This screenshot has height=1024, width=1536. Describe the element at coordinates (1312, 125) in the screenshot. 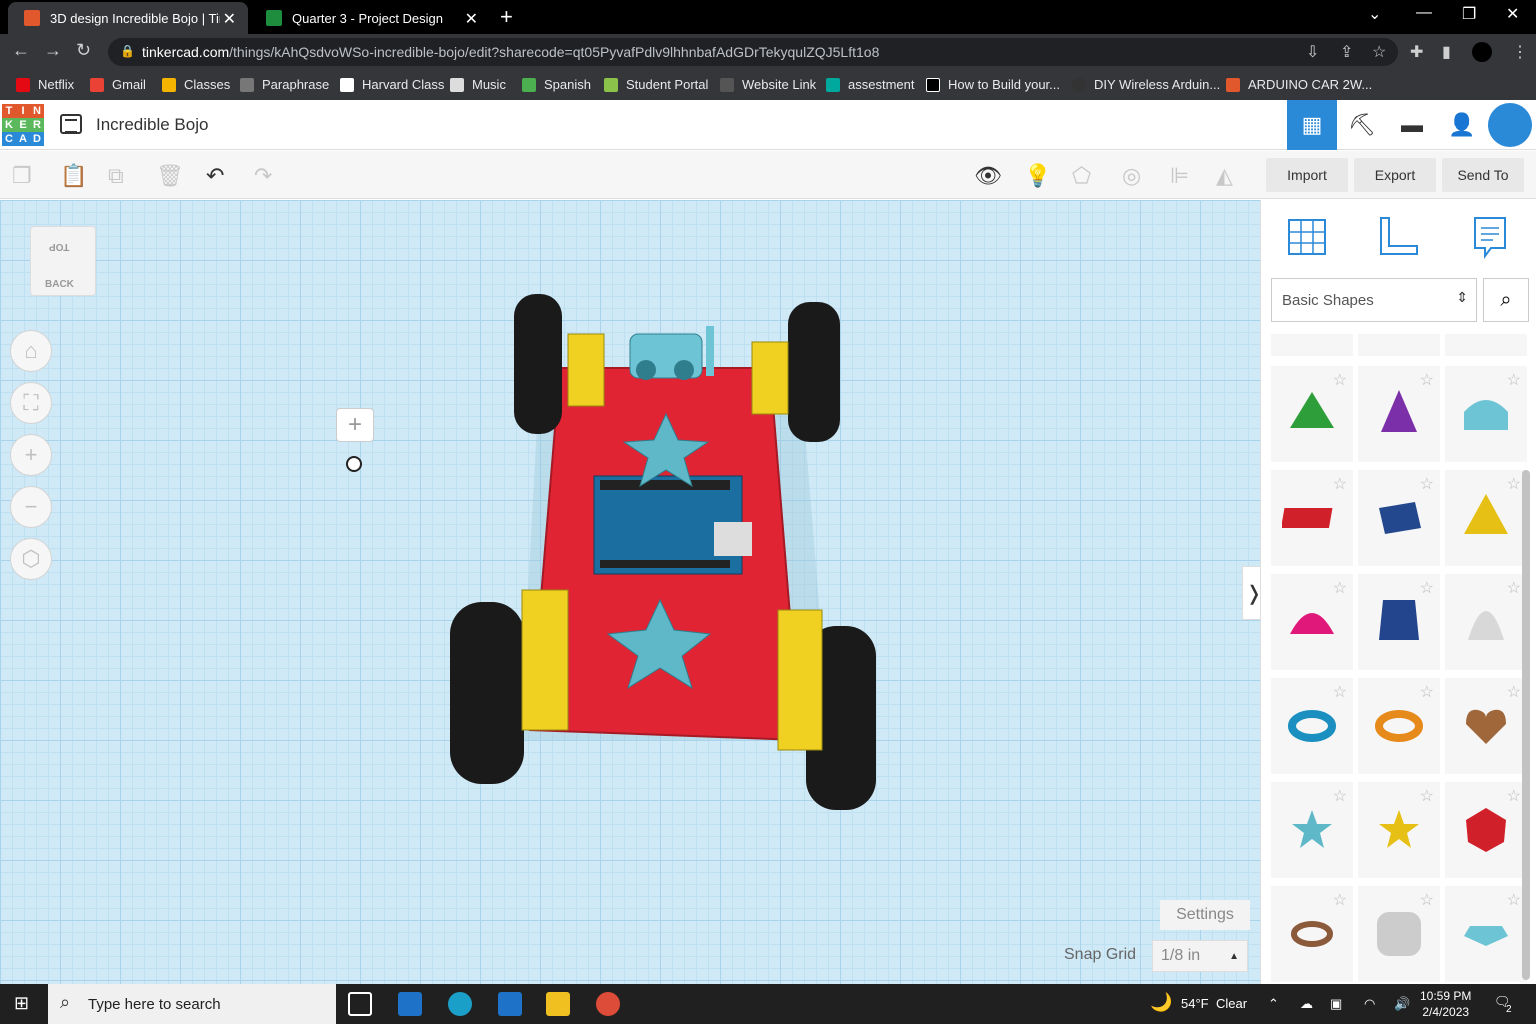

I see `3d-view-grid-icon: ▦` at that location.